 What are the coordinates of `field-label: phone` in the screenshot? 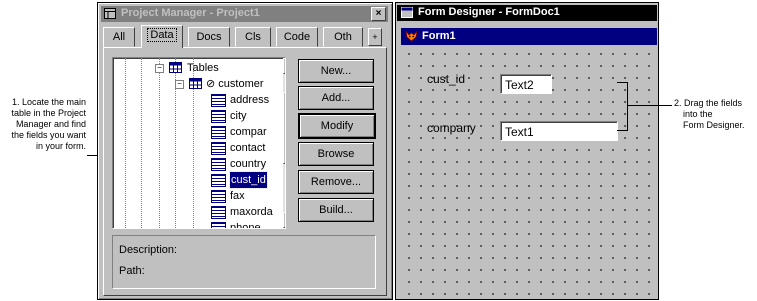 It's located at (245, 225).